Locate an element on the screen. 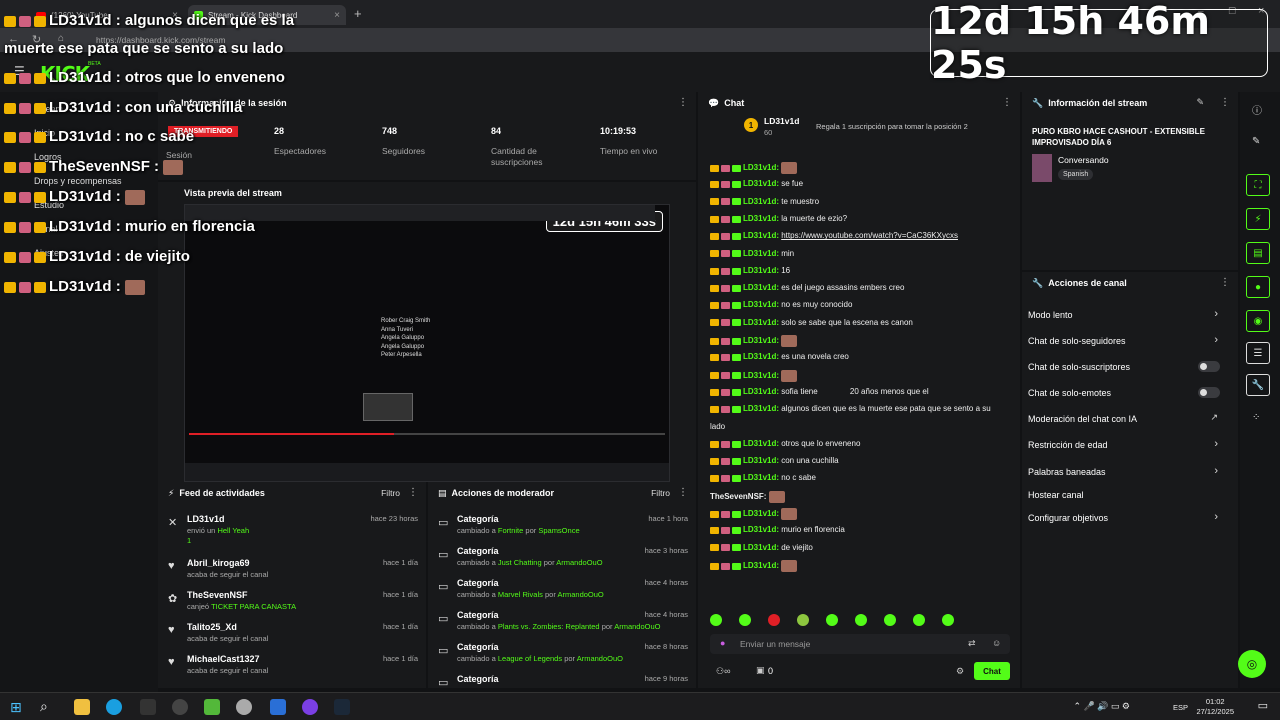 Image resolution: width=1280 pixels, height=720 pixels. feed-user: LD31v1d is located at coordinates (206, 519).